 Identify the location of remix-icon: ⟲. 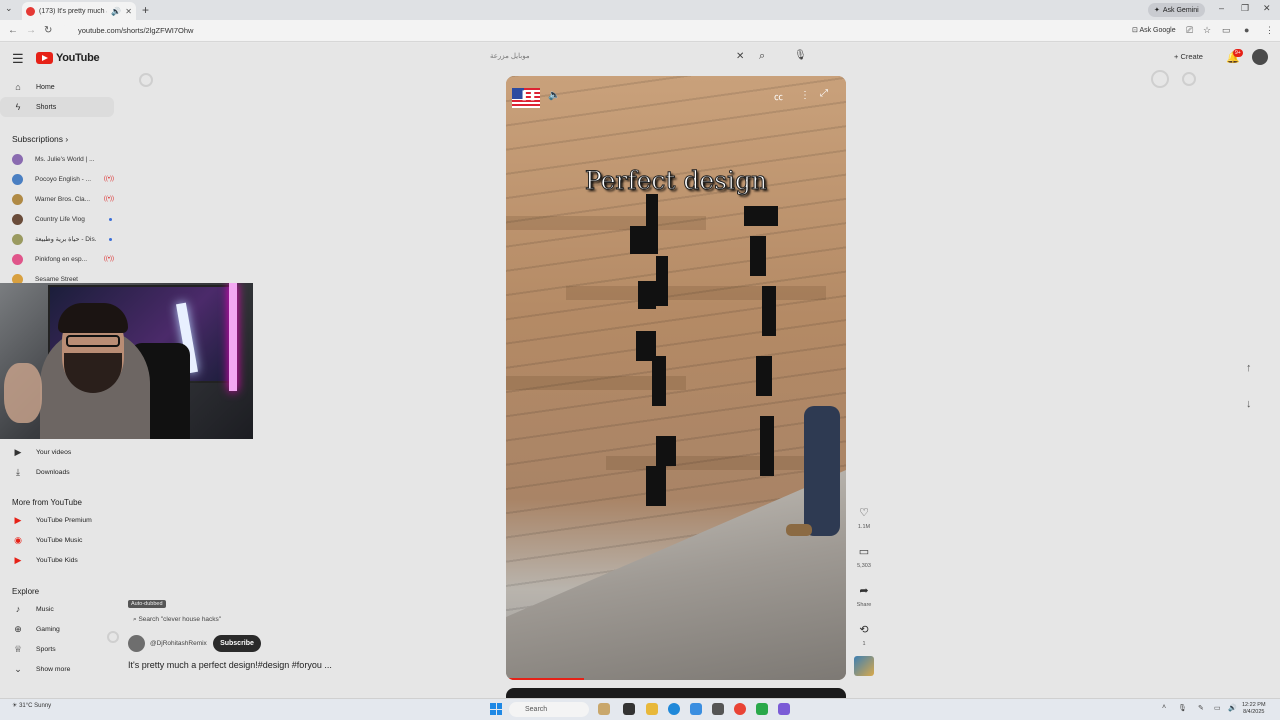
(864, 630).